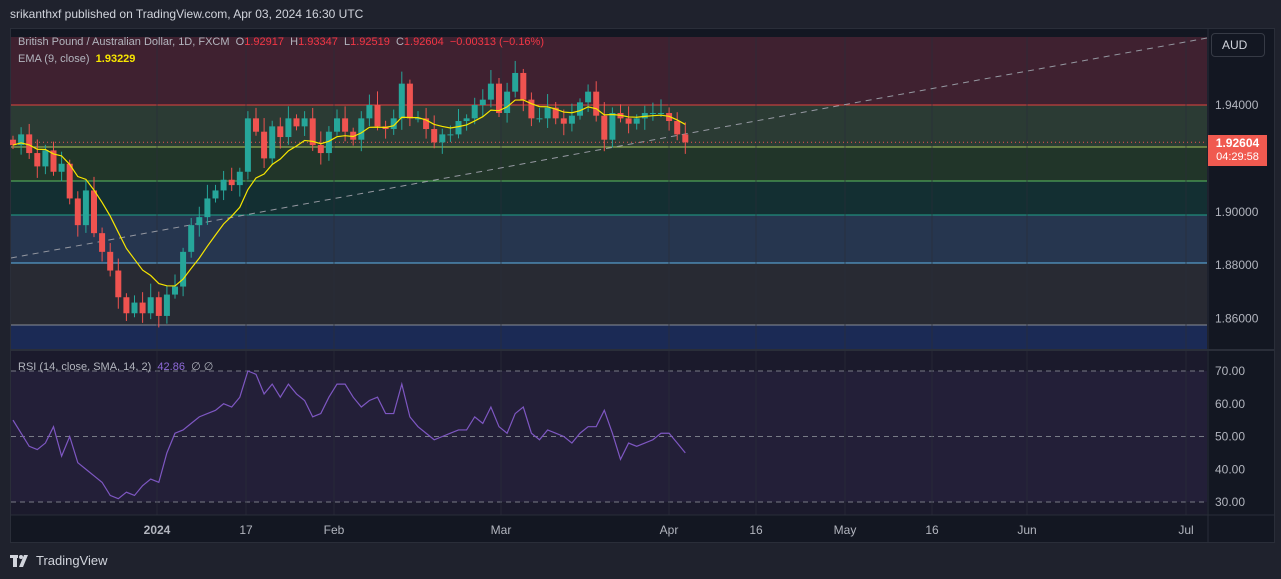 The image size is (1281, 579). Describe the element at coordinates (54, 59) in the screenshot. I see `ema-label: EMA (9, close)` at that location.